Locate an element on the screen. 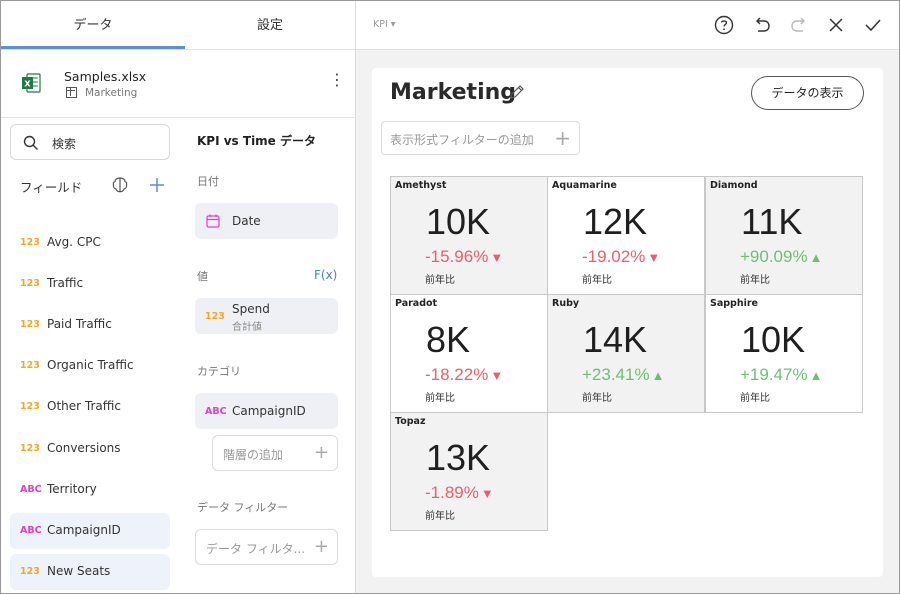  kpi-tile: Paradot 8K -18.22% ▼ 前年比 is located at coordinates (469, 353).